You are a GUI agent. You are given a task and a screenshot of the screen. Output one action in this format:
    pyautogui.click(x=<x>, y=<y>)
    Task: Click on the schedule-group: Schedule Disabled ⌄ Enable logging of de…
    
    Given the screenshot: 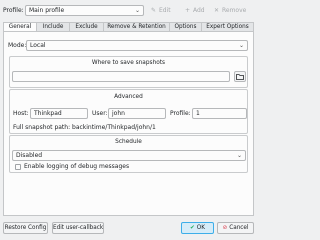 What is the action you would take?
    pyautogui.click(x=128, y=154)
    